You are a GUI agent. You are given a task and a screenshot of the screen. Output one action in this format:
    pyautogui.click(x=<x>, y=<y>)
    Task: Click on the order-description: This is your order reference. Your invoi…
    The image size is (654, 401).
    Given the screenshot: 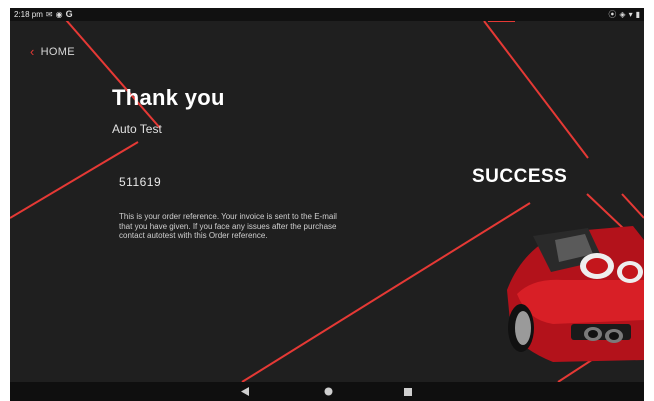 What is the action you would take?
    pyautogui.click(x=228, y=226)
    